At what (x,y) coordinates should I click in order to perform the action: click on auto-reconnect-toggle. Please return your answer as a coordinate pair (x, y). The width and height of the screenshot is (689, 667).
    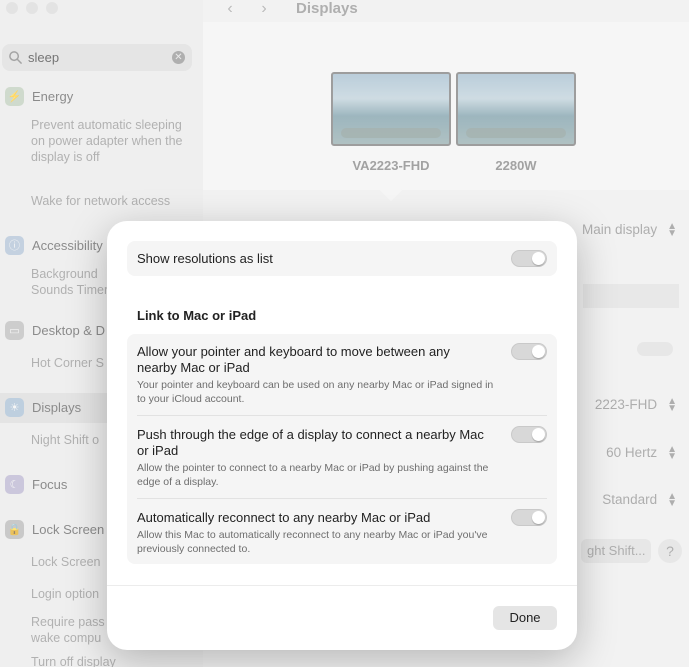
    Looking at the image, I should click on (529, 517).